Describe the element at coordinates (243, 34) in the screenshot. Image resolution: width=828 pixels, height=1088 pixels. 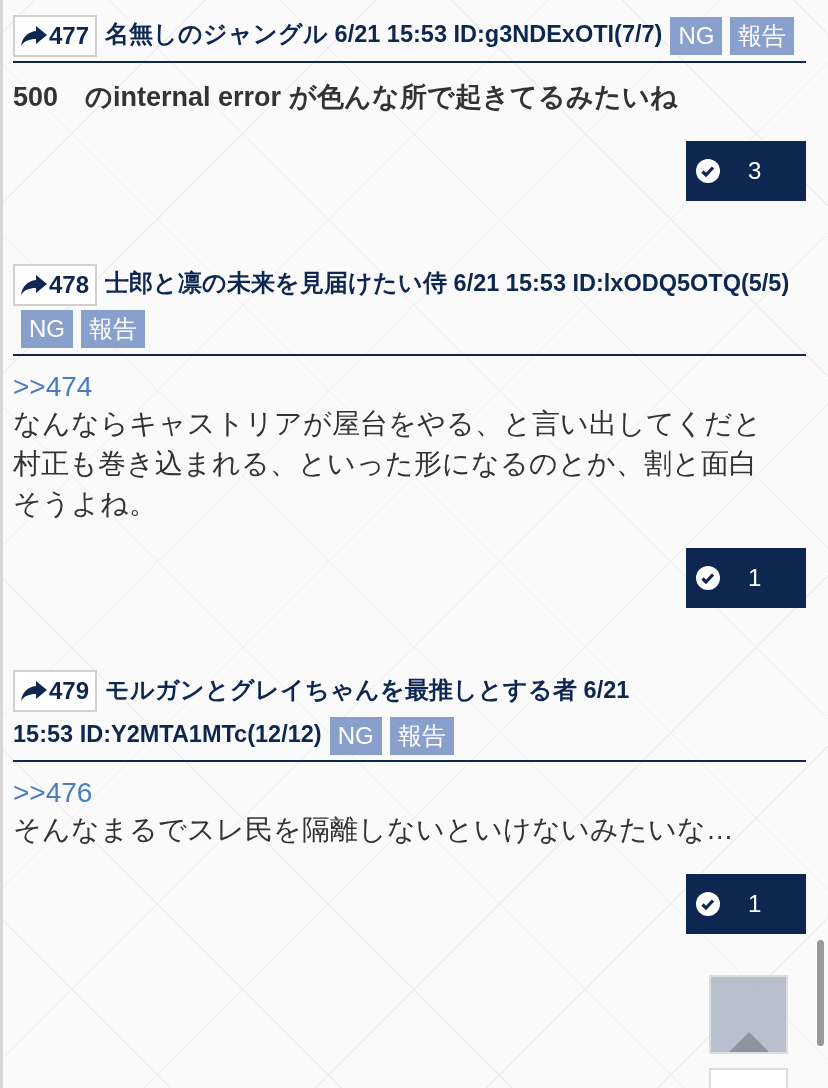
I see `poster-name-date: 名無しのジャングル 6/21` at that location.